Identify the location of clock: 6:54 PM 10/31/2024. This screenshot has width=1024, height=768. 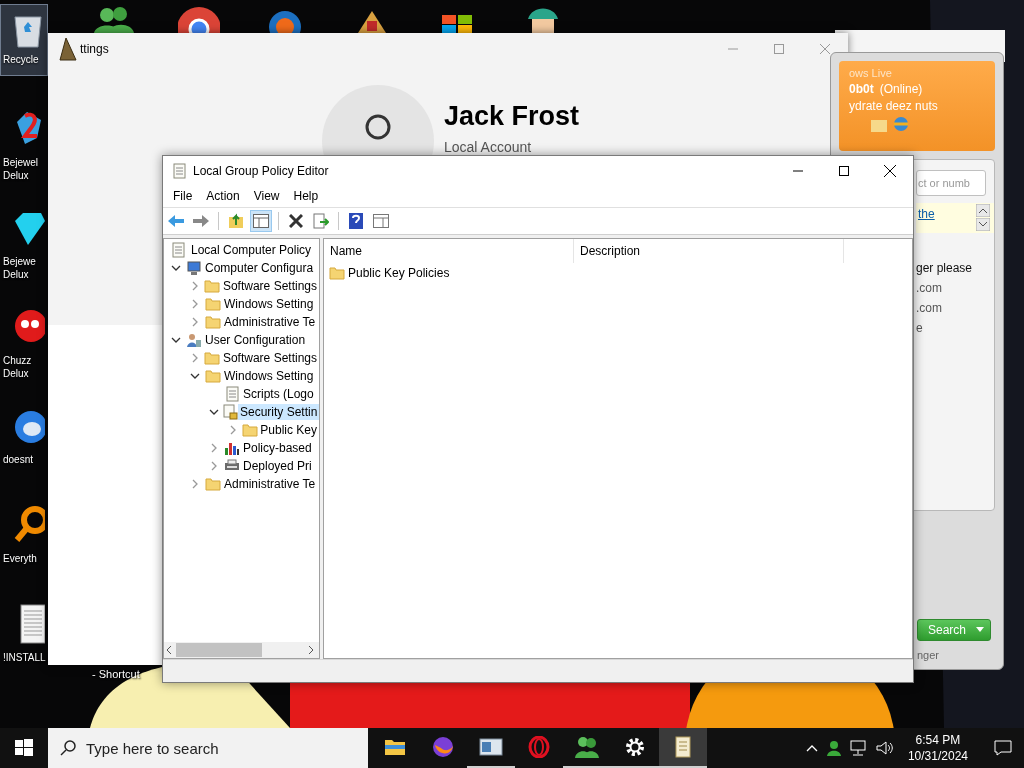
(937, 748).